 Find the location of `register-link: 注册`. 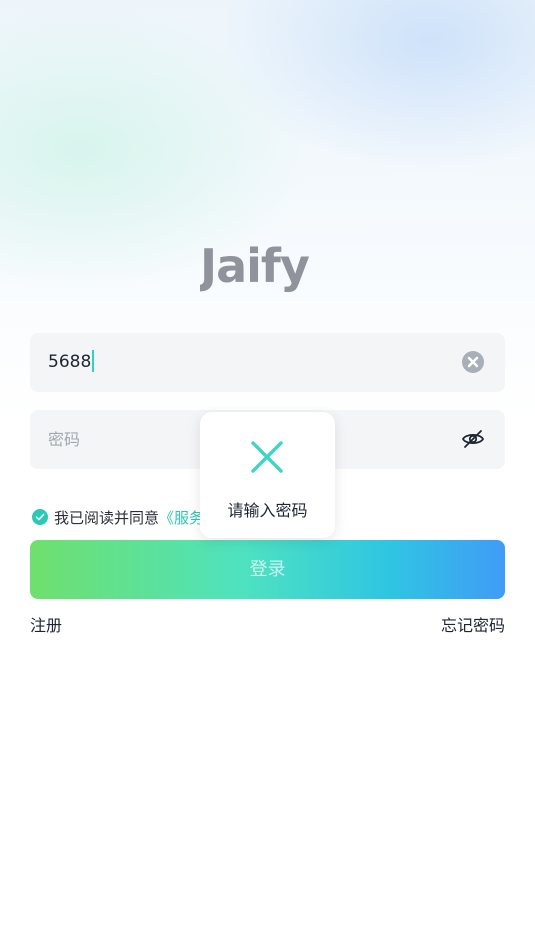

register-link: 注册 is located at coordinates (46, 624).